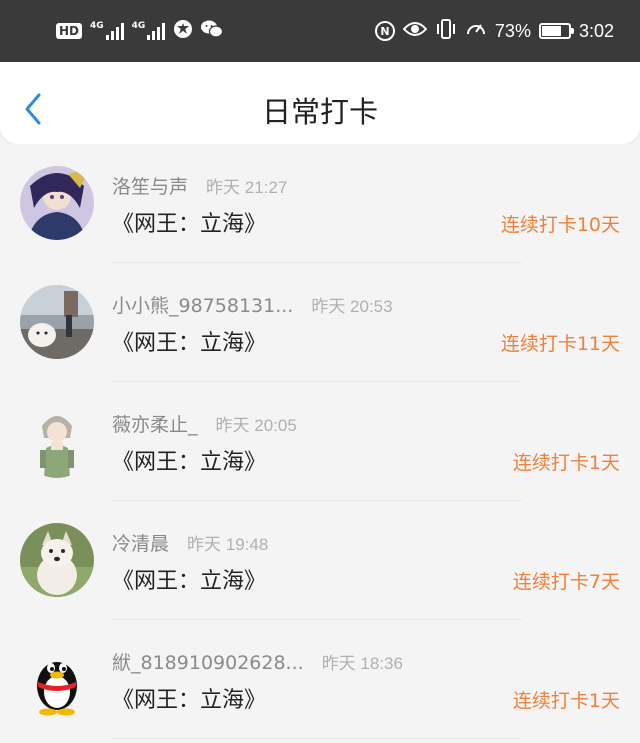 The width and height of the screenshot is (640, 743). What do you see at coordinates (352, 306) in the screenshot?
I see `checkin-time: 昨天 20:53` at bounding box center [352, 306].